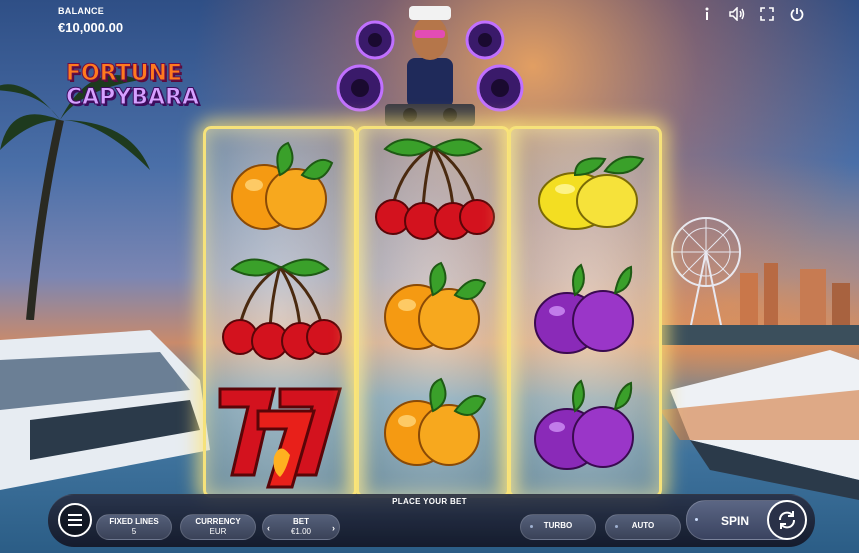  I want to click on turbo-label: TURBO, so click(558, 525).